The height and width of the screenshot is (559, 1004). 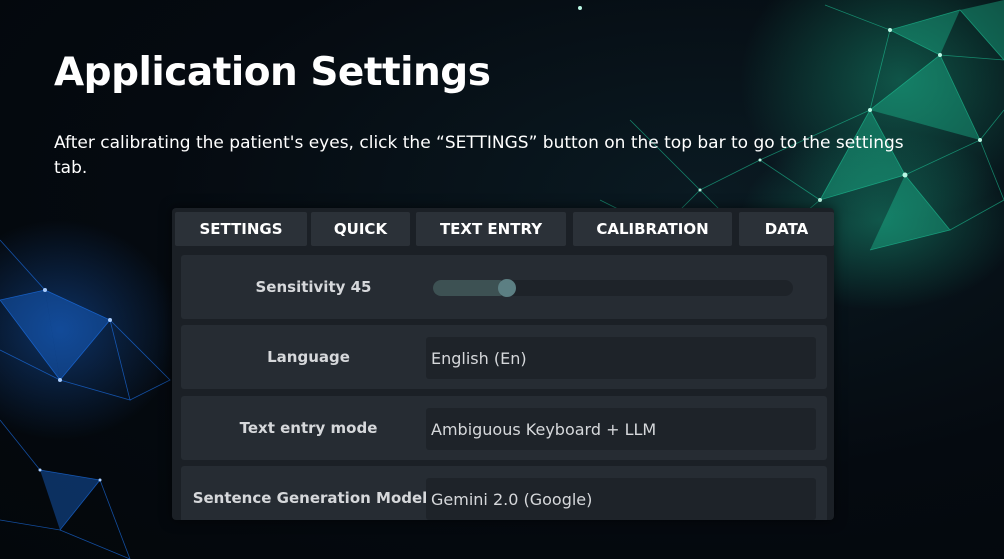 What do you see at coordinates (621, 429) in the screenshot?
I see `text-entry-mode-select: Ambiguous Keyboard + LLM` at bounding box center [621, 429].